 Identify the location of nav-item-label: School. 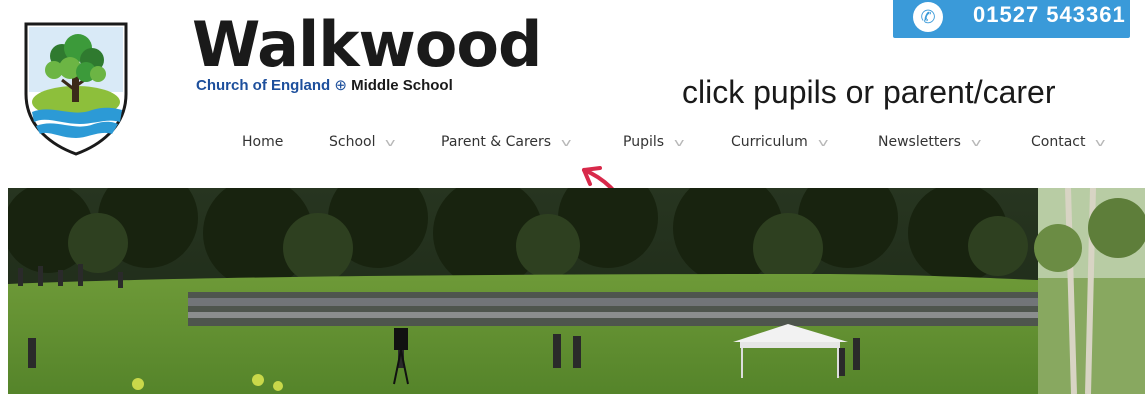
(352, 142).